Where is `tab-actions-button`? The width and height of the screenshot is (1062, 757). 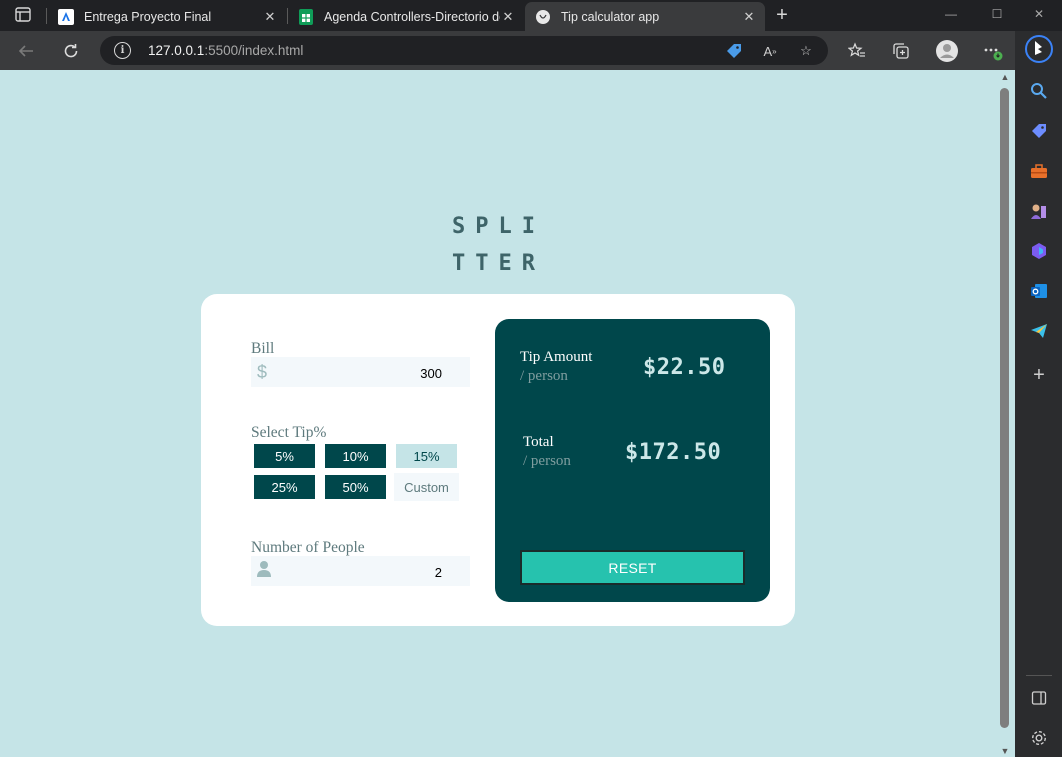
tab-actions-button is located at coordinates (23, 15).